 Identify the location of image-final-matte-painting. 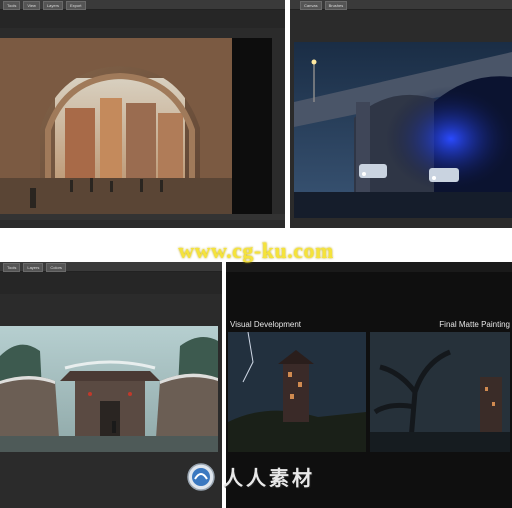
(440, 392).